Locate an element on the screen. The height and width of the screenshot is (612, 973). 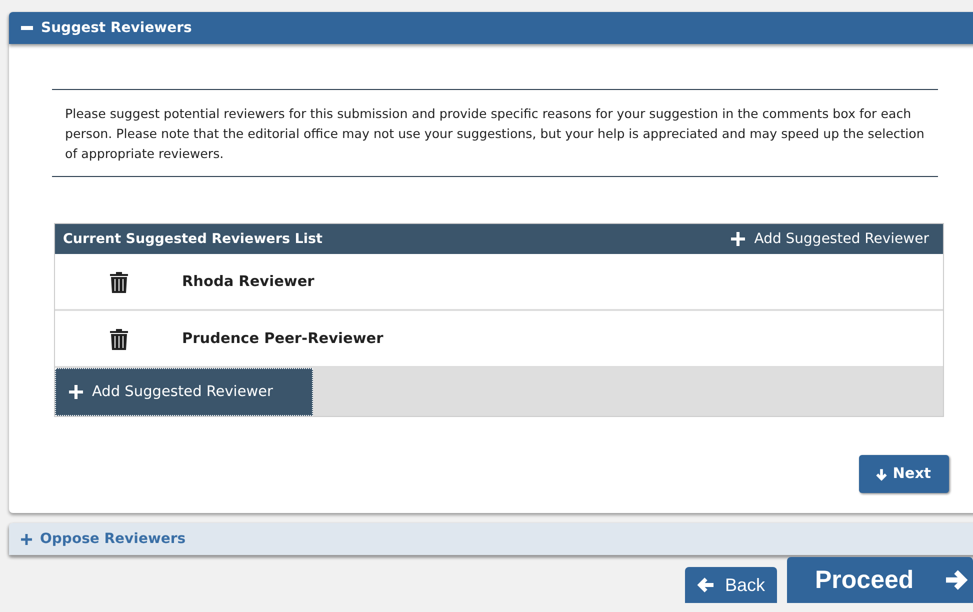
proceed-button: Proceed is located at coordinates (880, 580).